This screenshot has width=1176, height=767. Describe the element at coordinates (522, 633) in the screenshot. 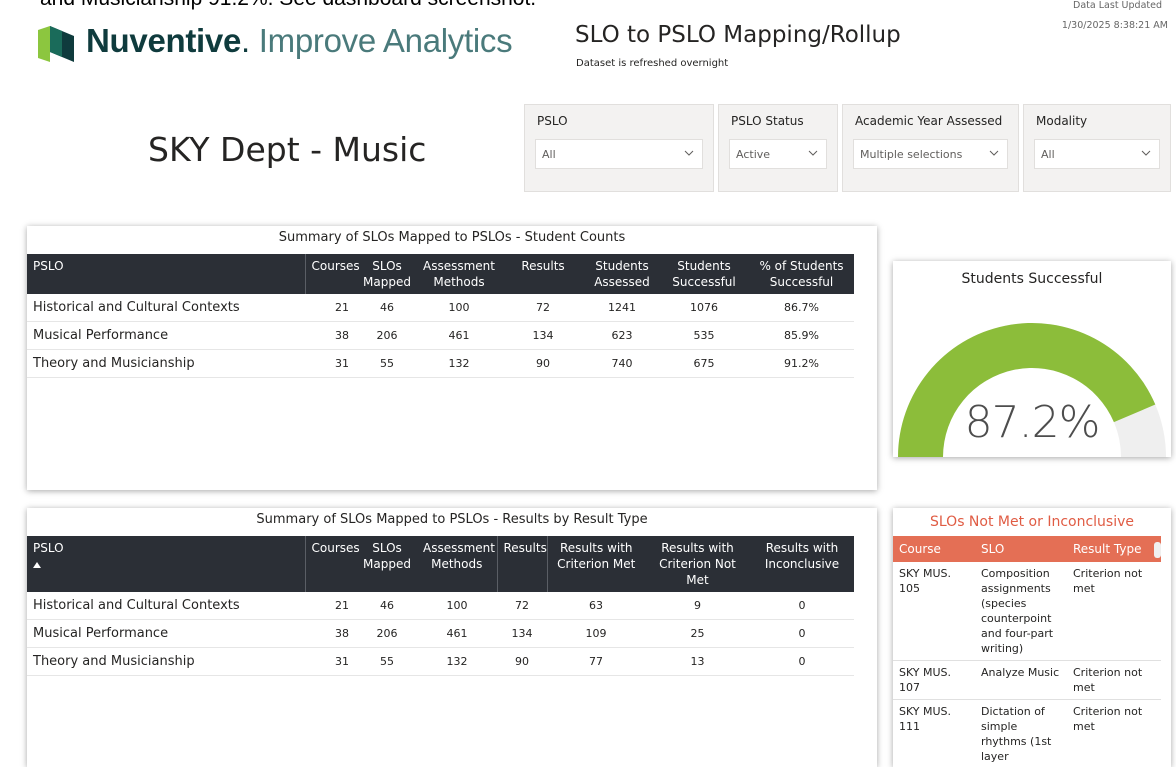

I see `table-cell: 134` at that location.